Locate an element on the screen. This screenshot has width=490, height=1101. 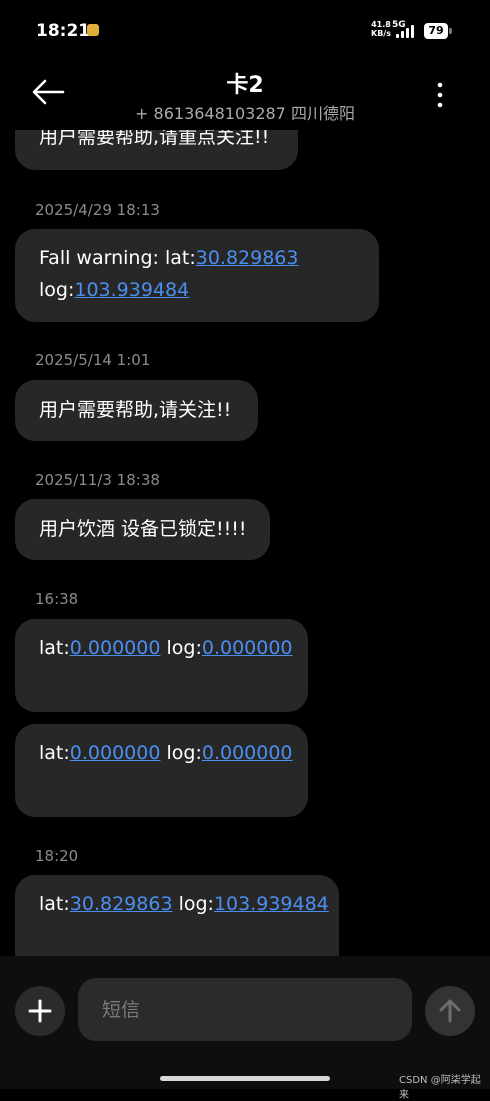
more-vertical-icon is located at coordinates (440, 95).